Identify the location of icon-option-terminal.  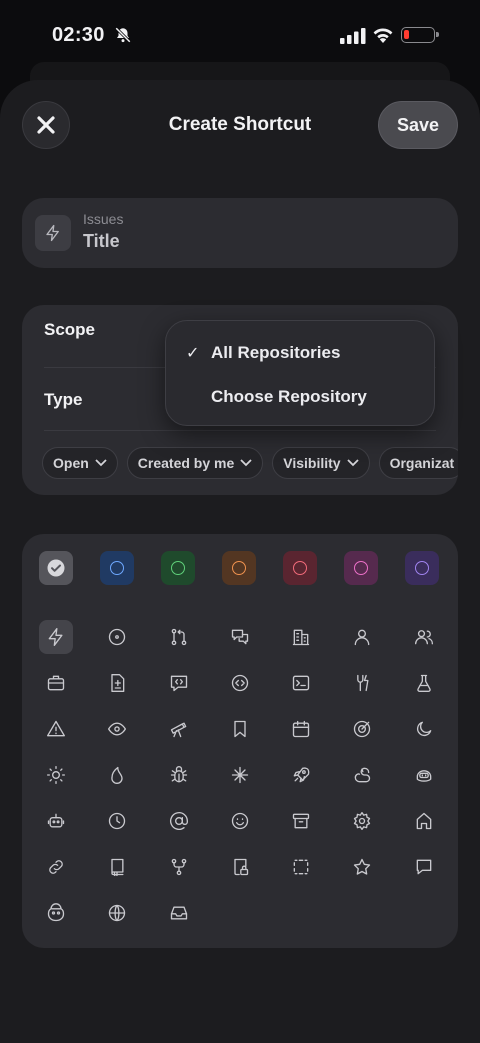
(301, 683).